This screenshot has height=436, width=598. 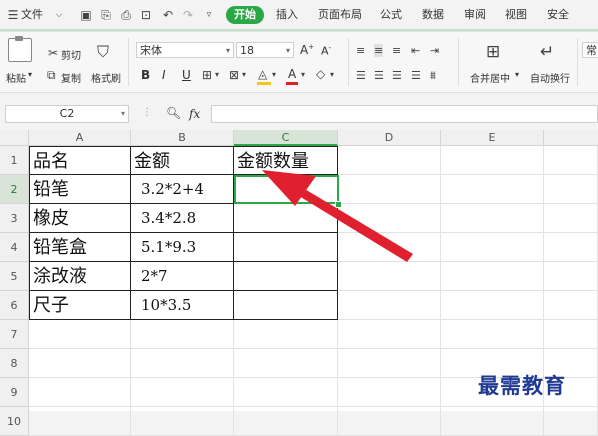 What do you see at coordinates (32, 15) in the screenshot?
I see `file-menu: 文件` at bounding box center [32, 15].